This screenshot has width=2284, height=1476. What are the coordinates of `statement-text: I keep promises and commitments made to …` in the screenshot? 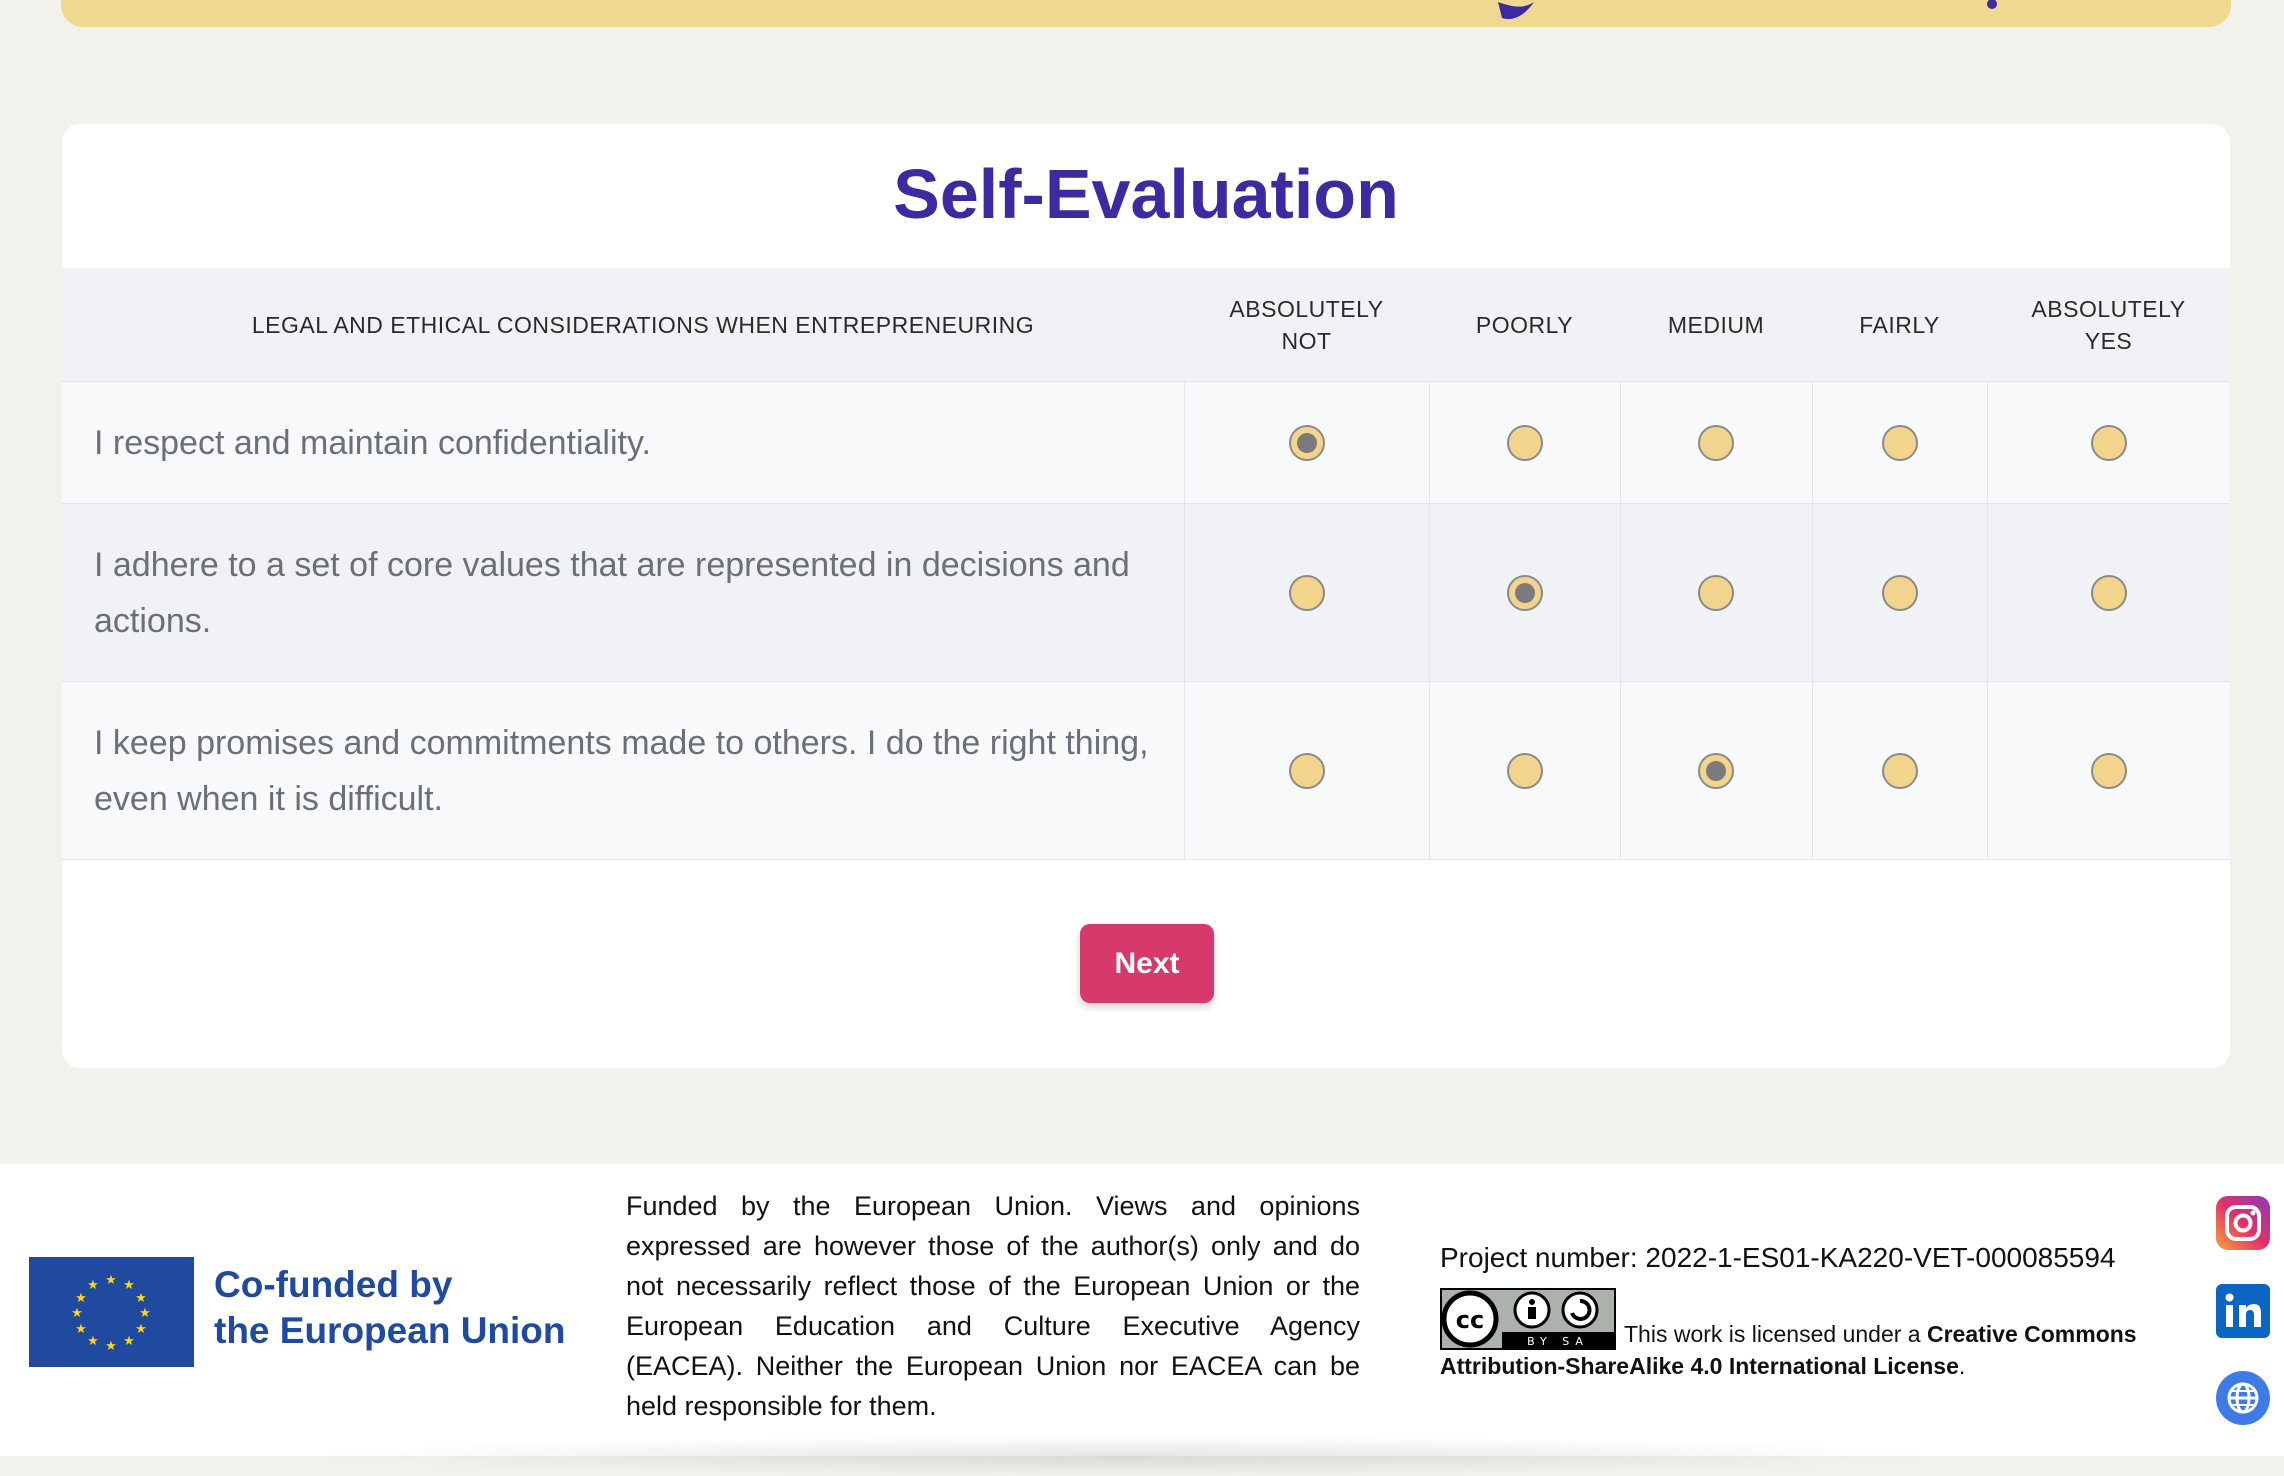 It's located at (623, 770).